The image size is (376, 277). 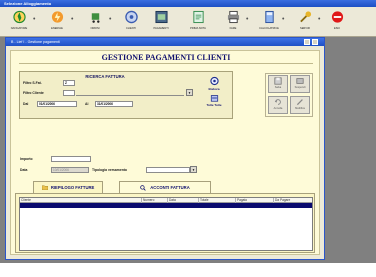 I want to click on tipologia-label: Tipologia versamento, so click(x=109, y=170).